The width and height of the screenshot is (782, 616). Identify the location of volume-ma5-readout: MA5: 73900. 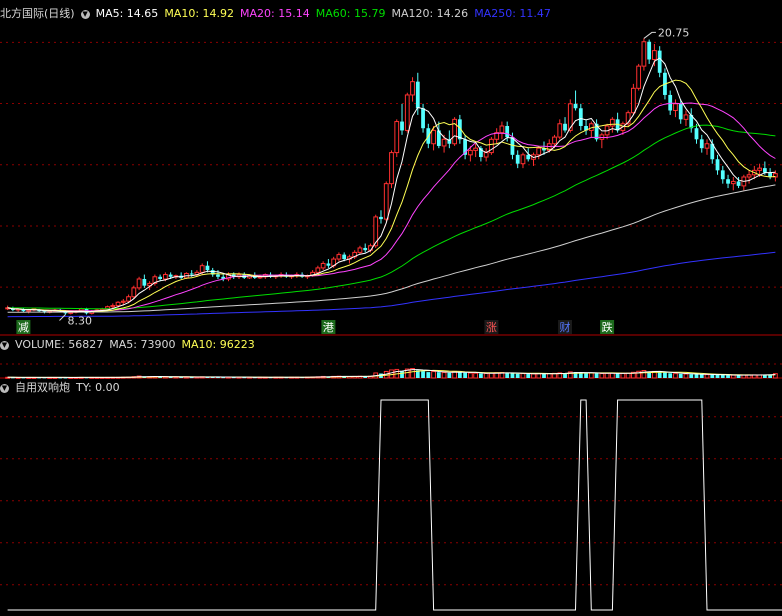
(142, 344).